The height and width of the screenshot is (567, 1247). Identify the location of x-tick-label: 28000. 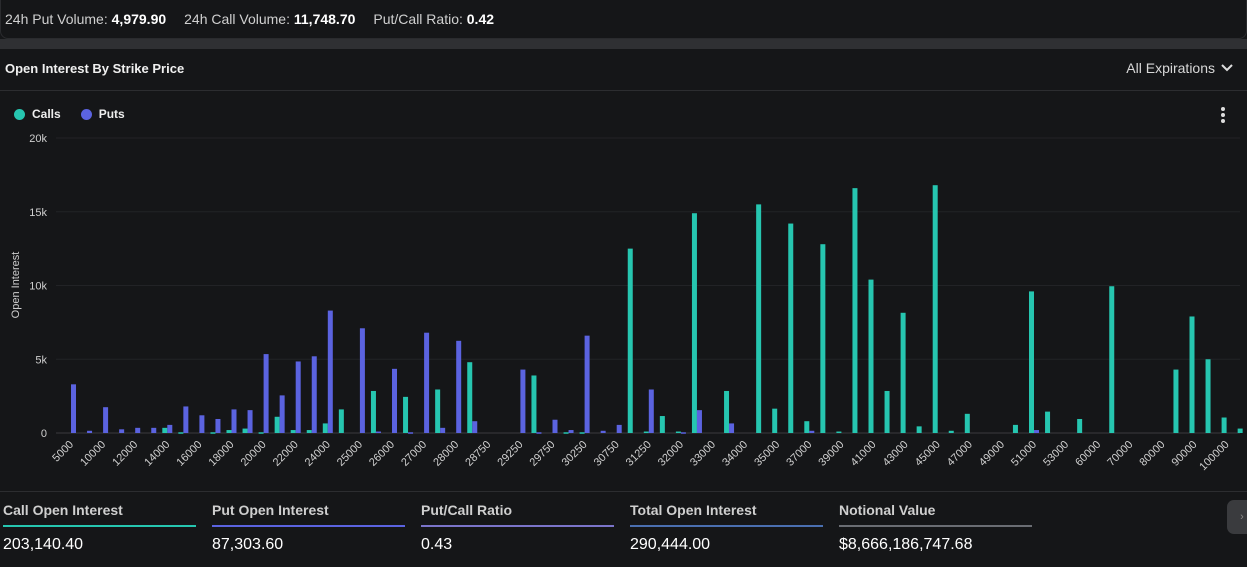
(446, 454).